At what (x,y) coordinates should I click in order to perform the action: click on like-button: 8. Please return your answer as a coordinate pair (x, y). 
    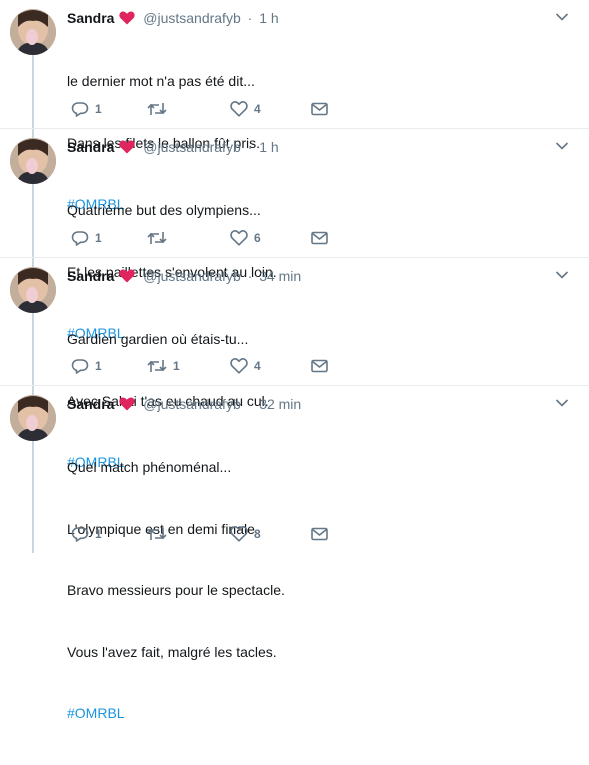
    Looking at the image, I should click on (245, 533).